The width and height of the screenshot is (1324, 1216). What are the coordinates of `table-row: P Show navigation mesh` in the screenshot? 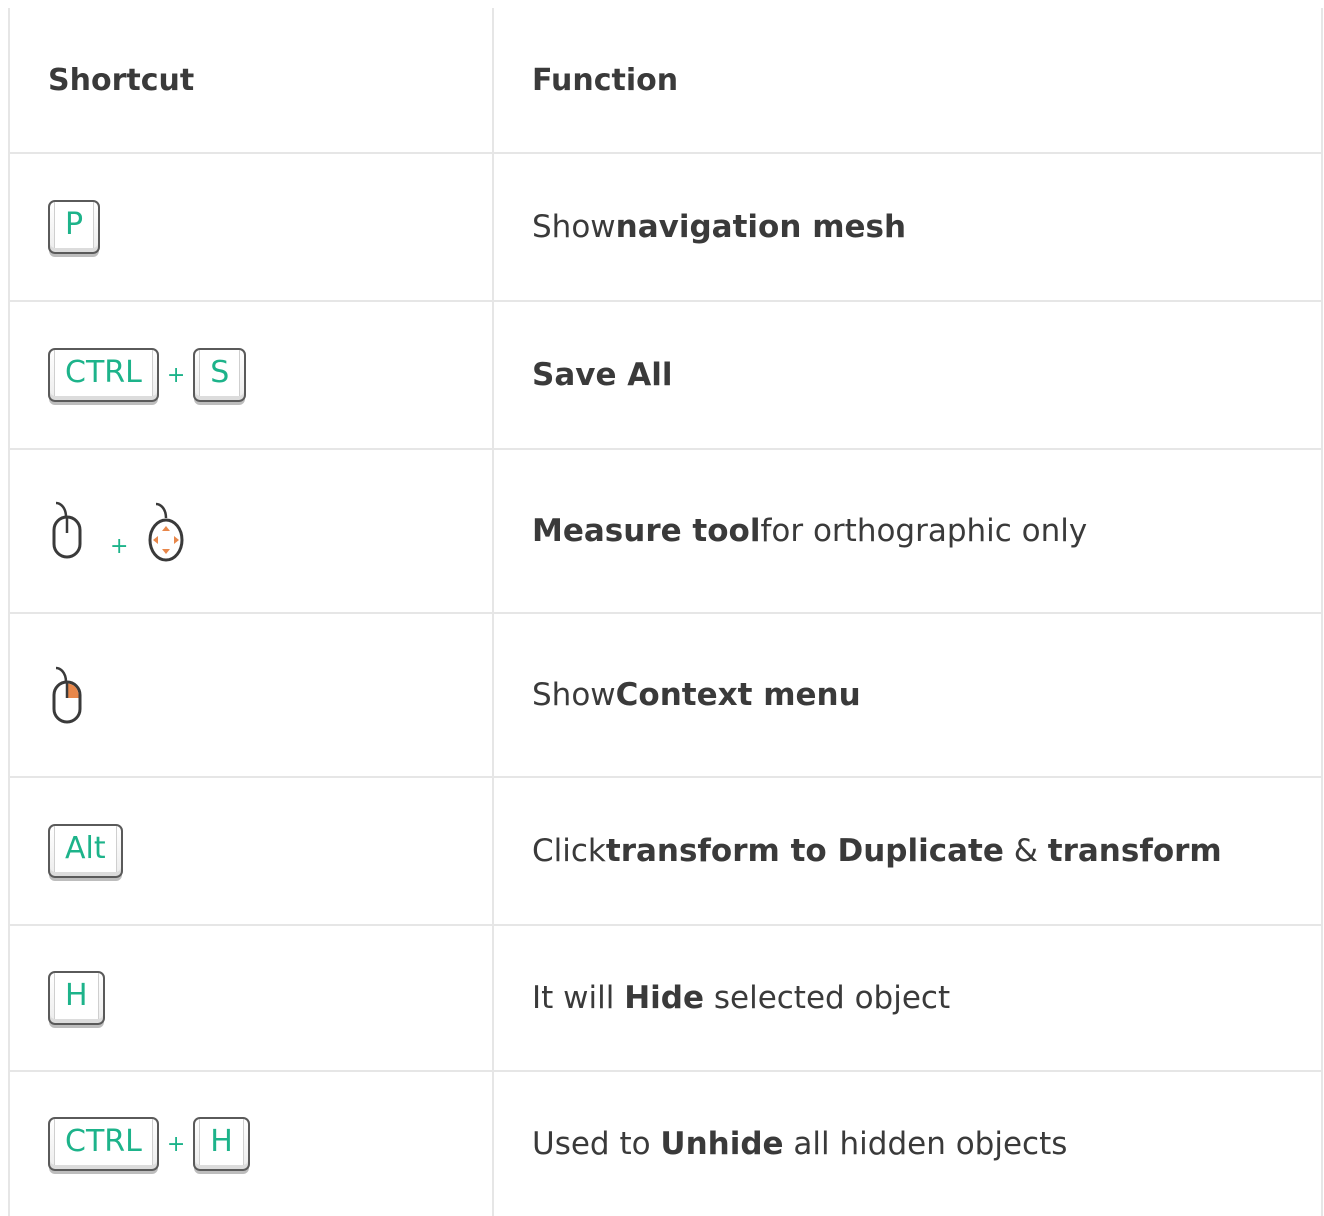 It's located at (665, 228).